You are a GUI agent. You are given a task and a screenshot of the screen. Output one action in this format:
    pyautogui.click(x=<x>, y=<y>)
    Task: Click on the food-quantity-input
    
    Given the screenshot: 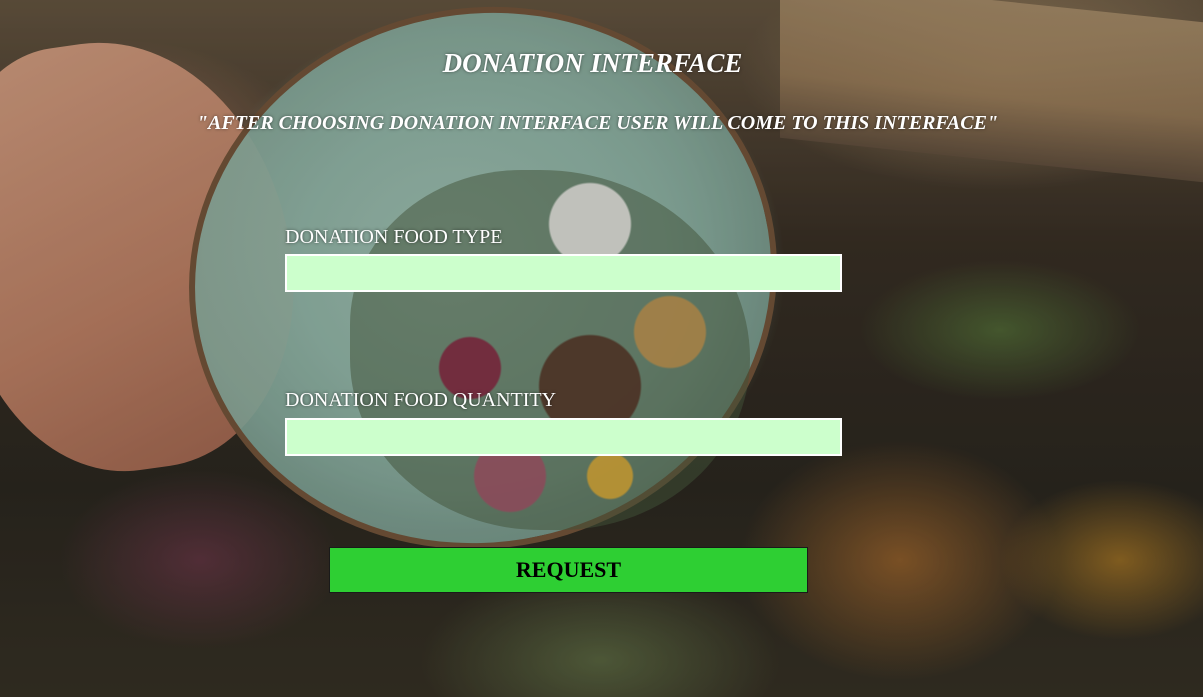 What is the action you would take?
    pyautogui.click(x=563, y=437)
    